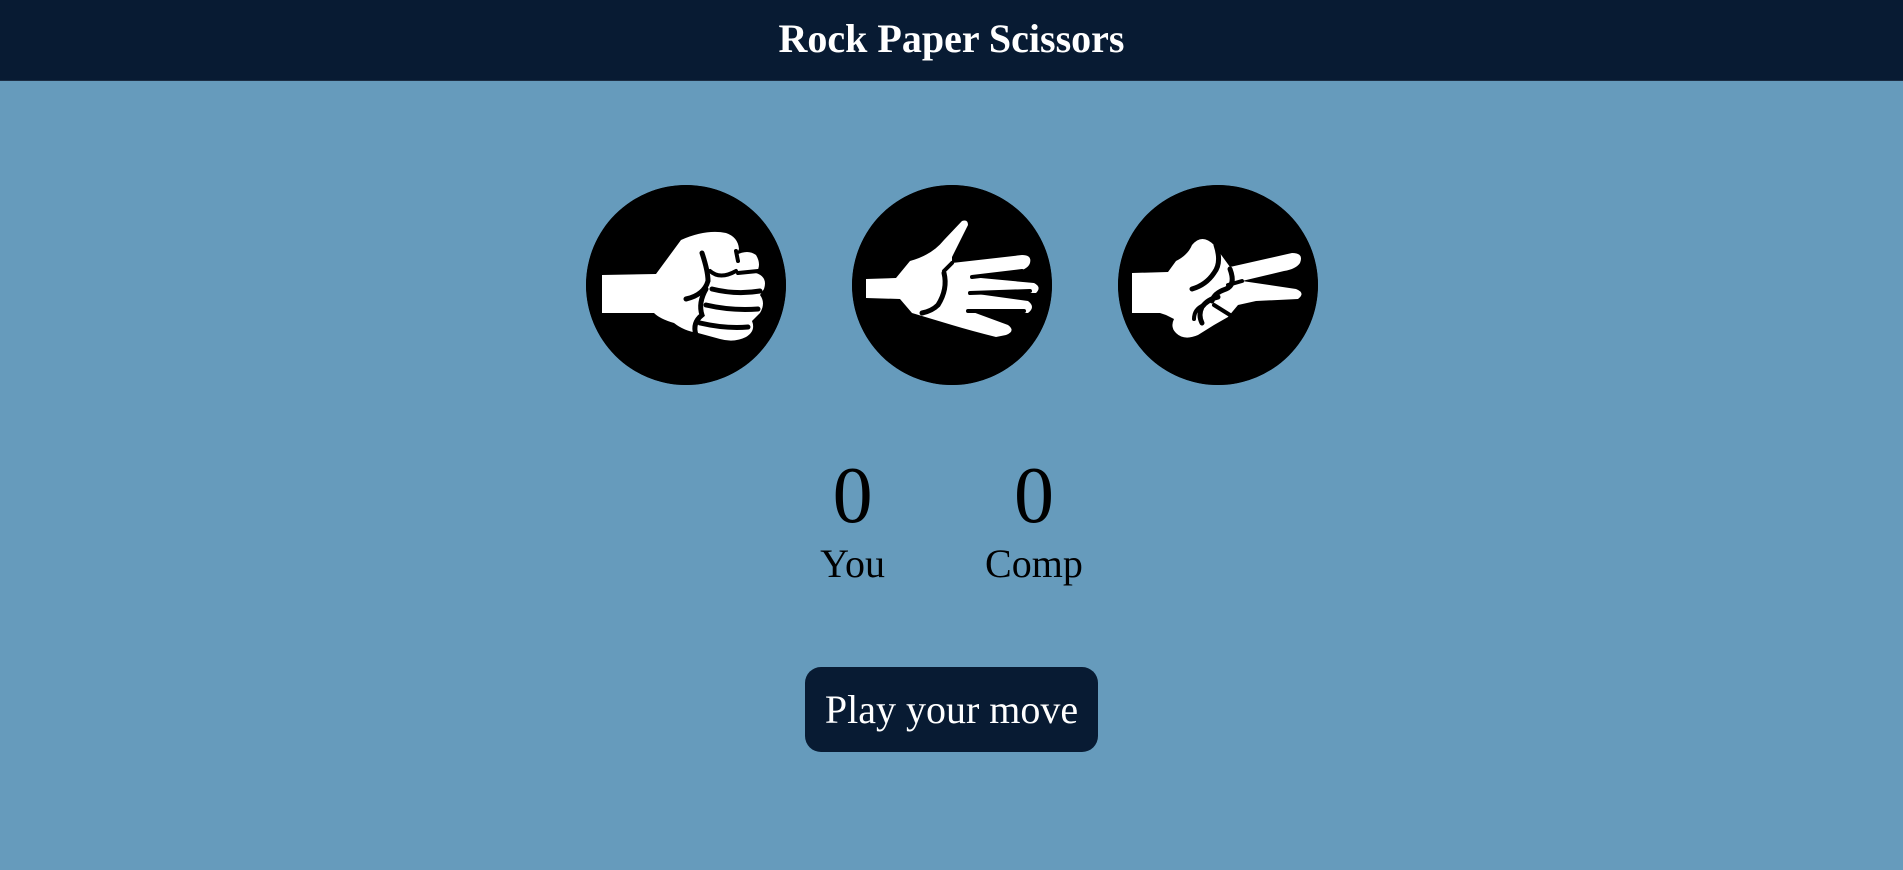 The width and height of the screenshot is (1903, 870). I want to click on message-container: Play your move, so click(951, 709).